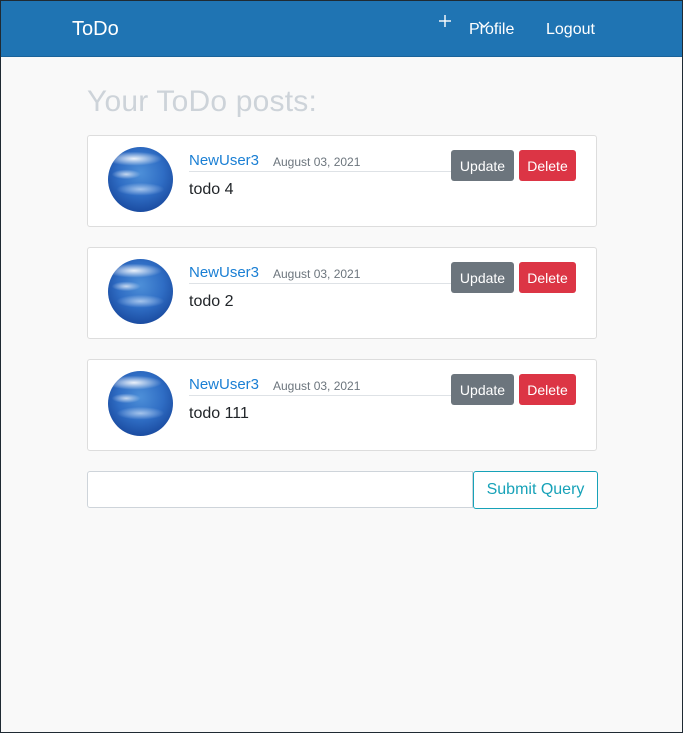  What do you see at coordinates (95, 29) in the screenshot?
I see `brand-link: ToDo` at bounding box center [95, 29].